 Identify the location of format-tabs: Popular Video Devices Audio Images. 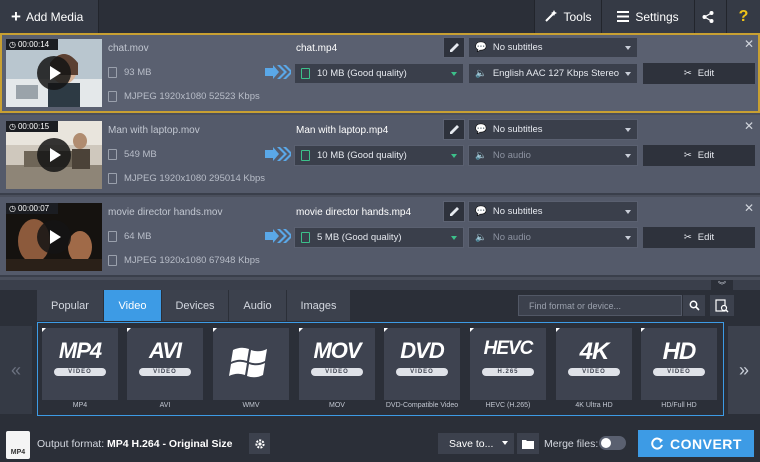
(194, 305).